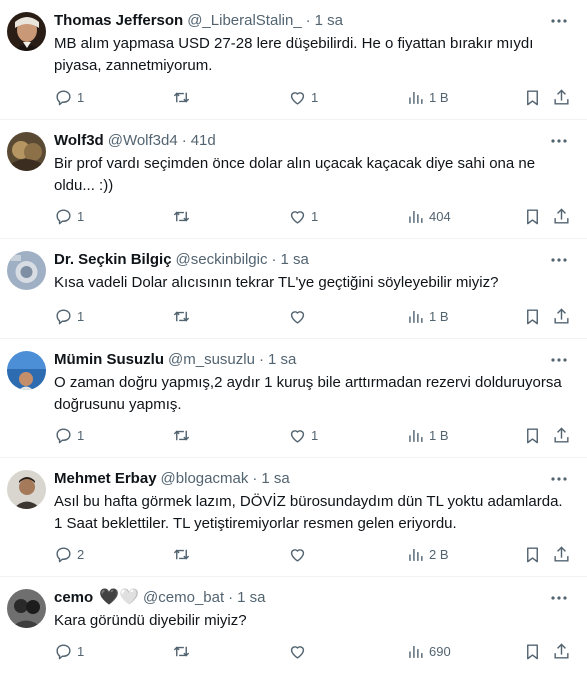 The width and height of the screenshot is (587, 674). What do you see at coordinates (73, 598) in the screenshot?
I see `display-name: cemo` at bounding box center [73, 598].